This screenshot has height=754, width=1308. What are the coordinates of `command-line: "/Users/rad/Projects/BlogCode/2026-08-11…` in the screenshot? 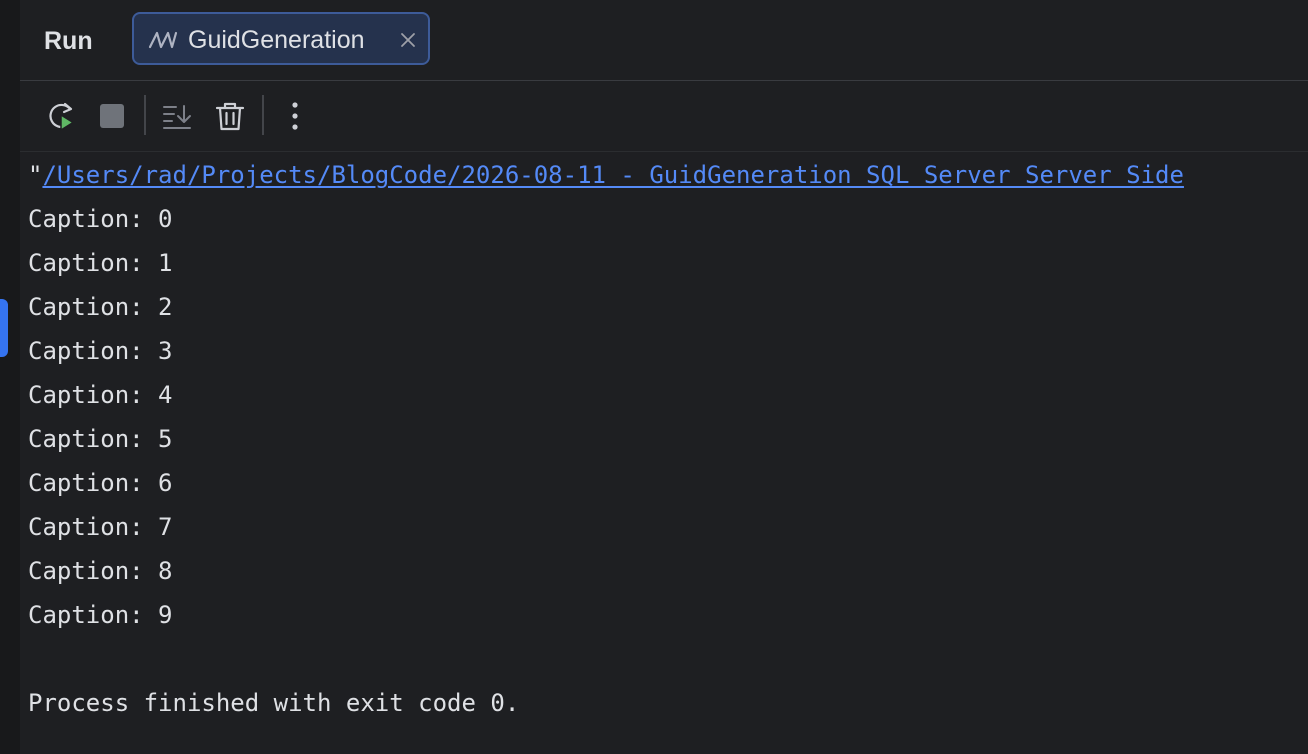 It's located at (606, 175).